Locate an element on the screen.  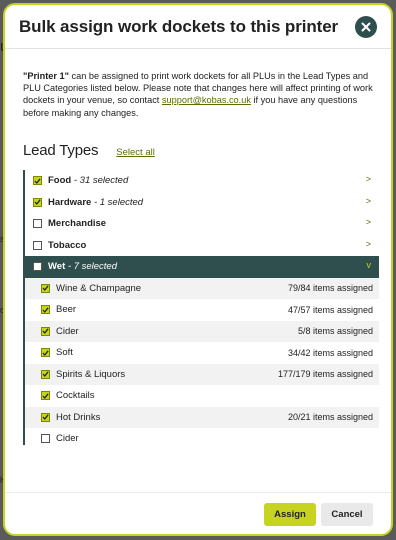
cancel-button: Cancel is located at coordinates (347, 514).